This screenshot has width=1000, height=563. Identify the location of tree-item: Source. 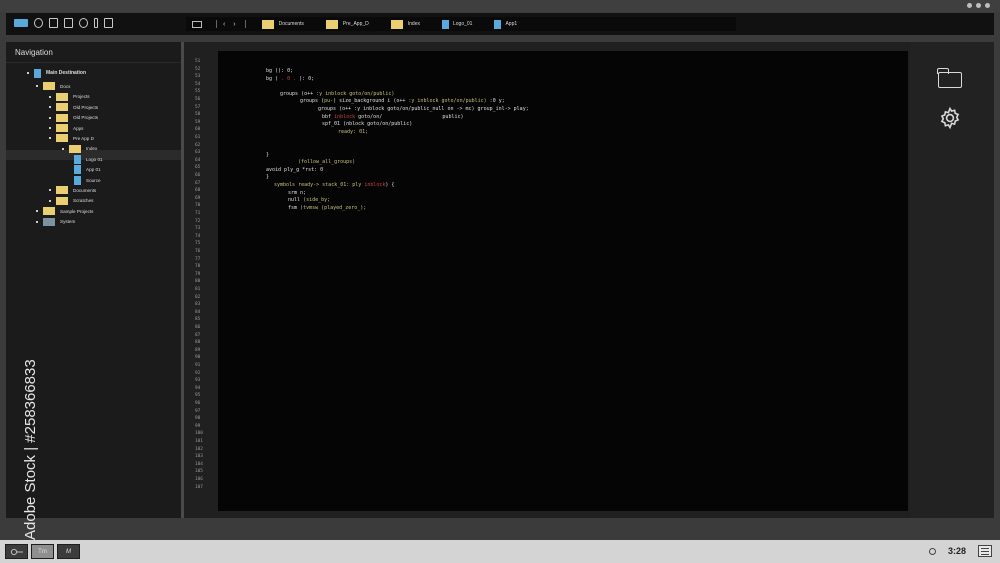
(87, 180).